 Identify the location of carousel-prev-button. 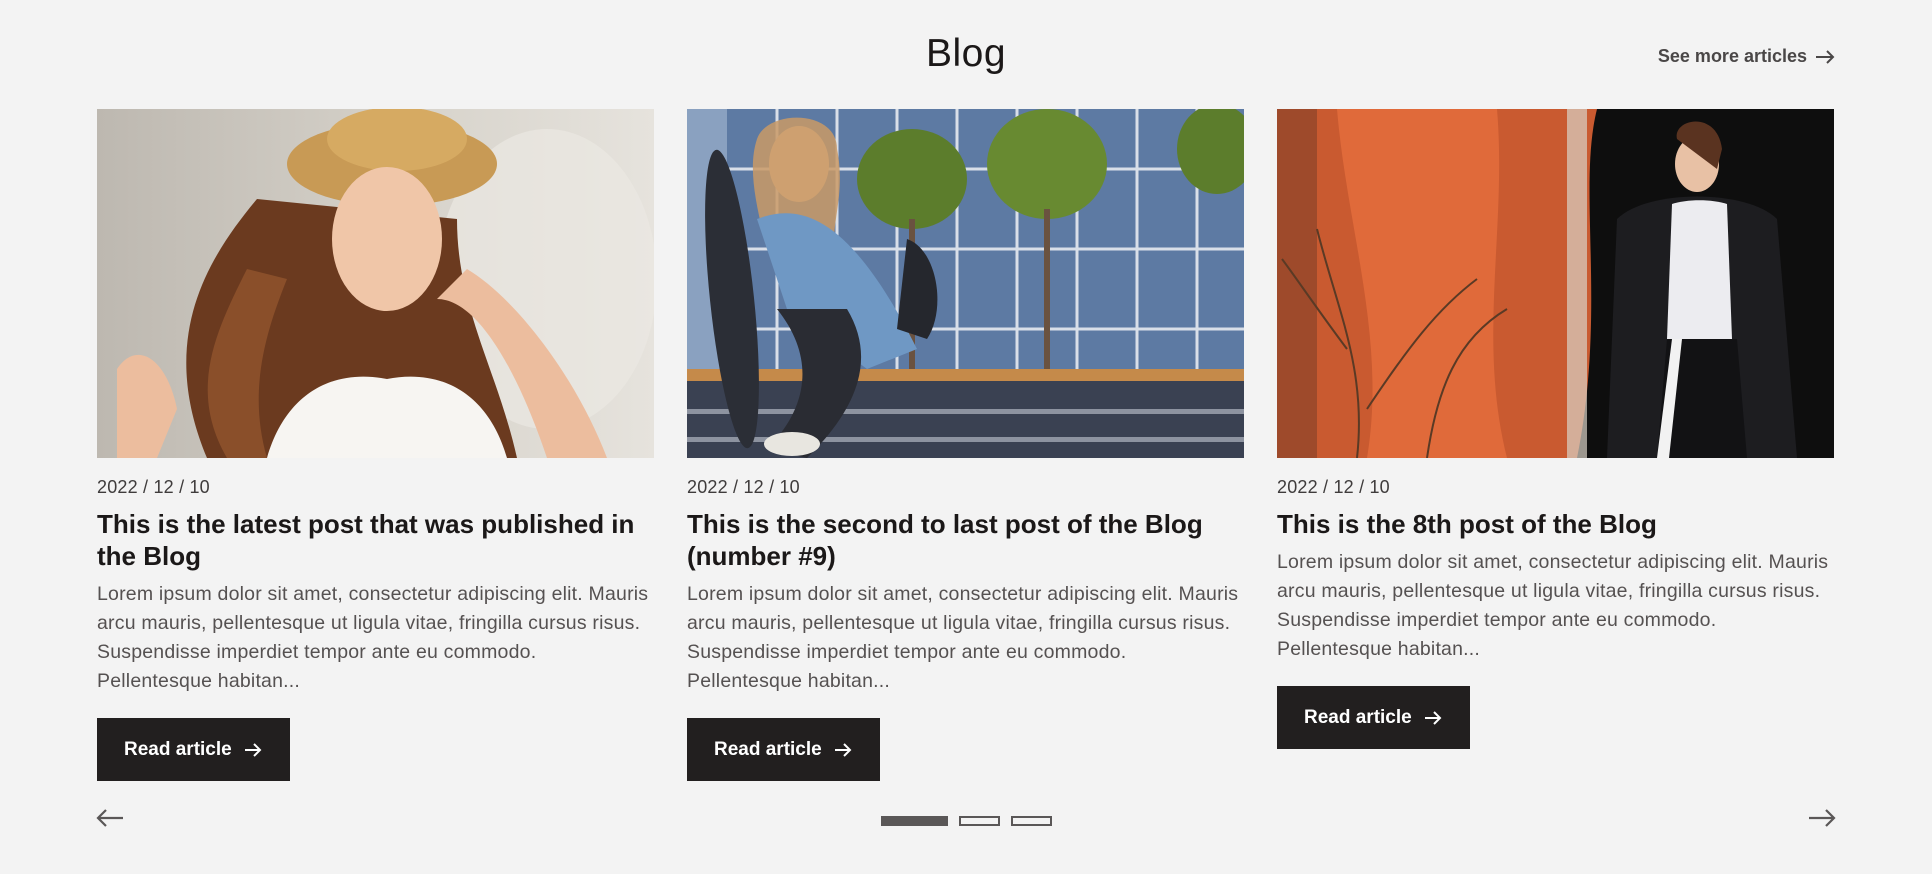
(110, 820).